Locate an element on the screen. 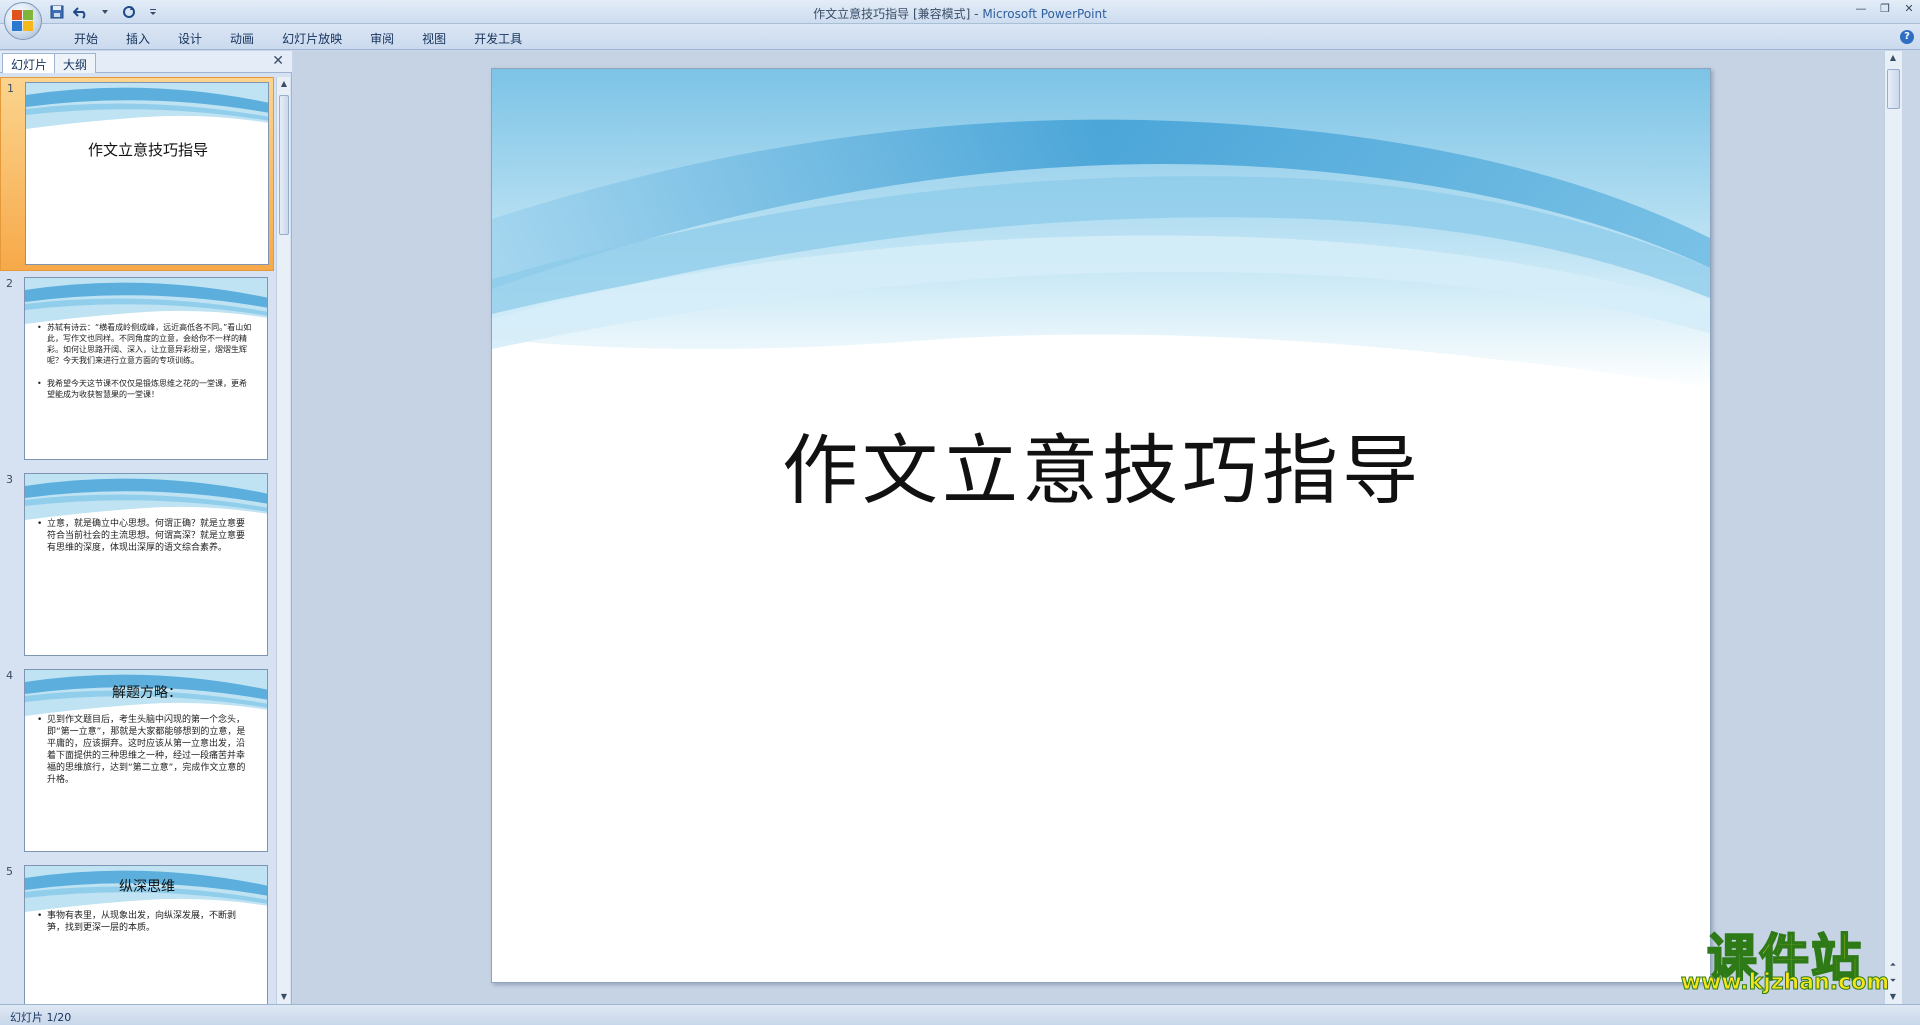  tab-home: 开始 is located at coordinates (86, 38).